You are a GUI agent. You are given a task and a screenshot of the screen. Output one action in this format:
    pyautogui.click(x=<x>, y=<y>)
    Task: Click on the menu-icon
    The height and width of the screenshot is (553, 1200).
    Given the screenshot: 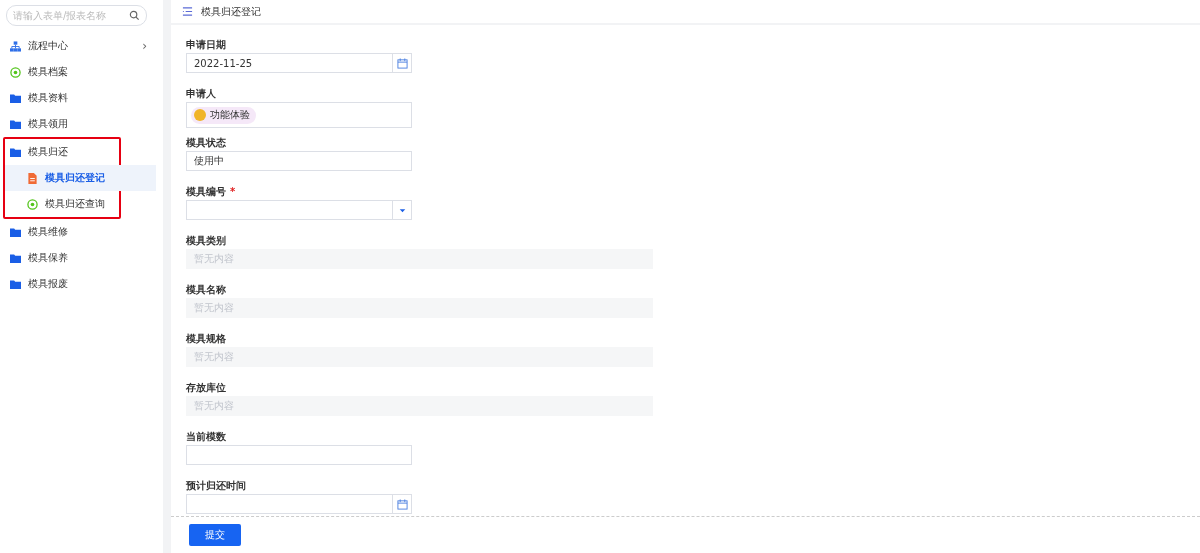 What is the action you would take?
    pyautogui.click(x=187, y=11)
    